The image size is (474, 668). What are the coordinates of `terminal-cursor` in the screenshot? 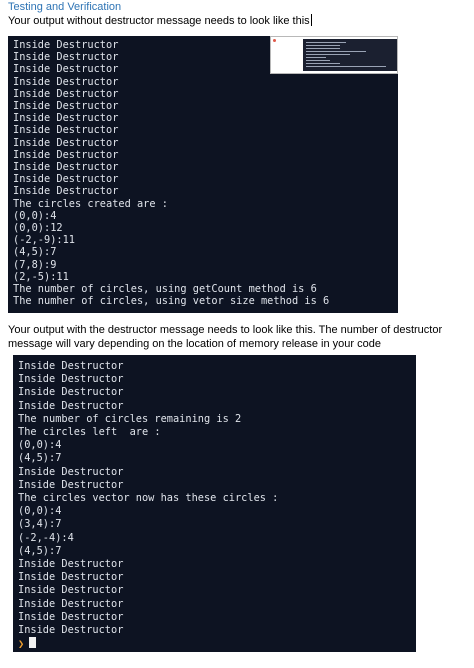 It's located at (33, 643).